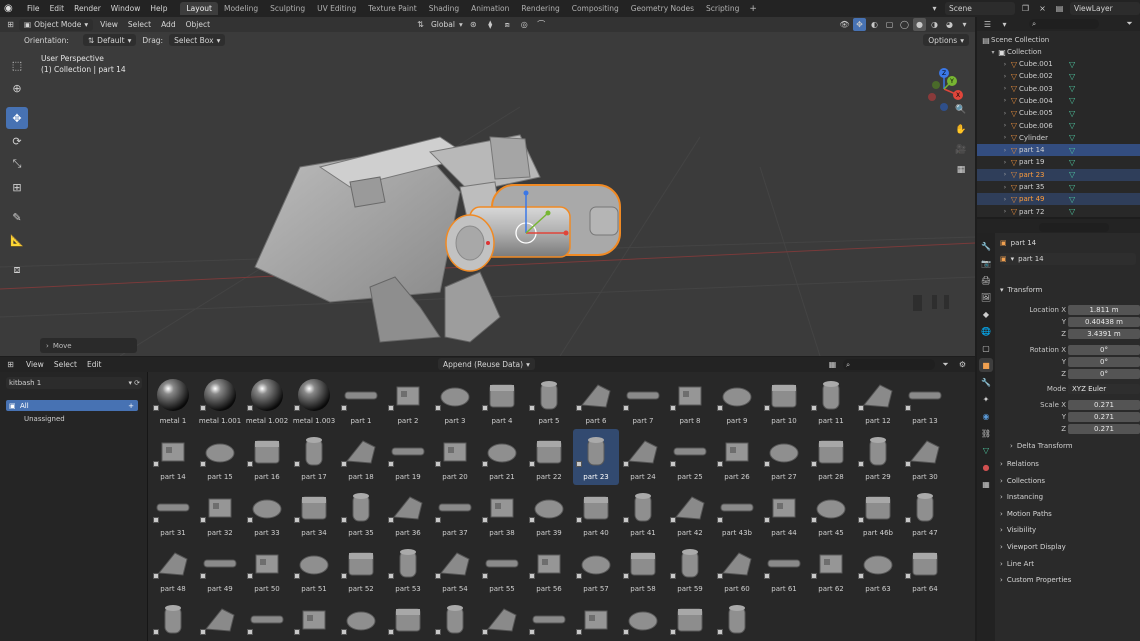 The width and height of the screenshot is (1140, 641). Describe the element at coordinates (690, 513) in the screenshot. I see `asset-item: part 42` at that location.